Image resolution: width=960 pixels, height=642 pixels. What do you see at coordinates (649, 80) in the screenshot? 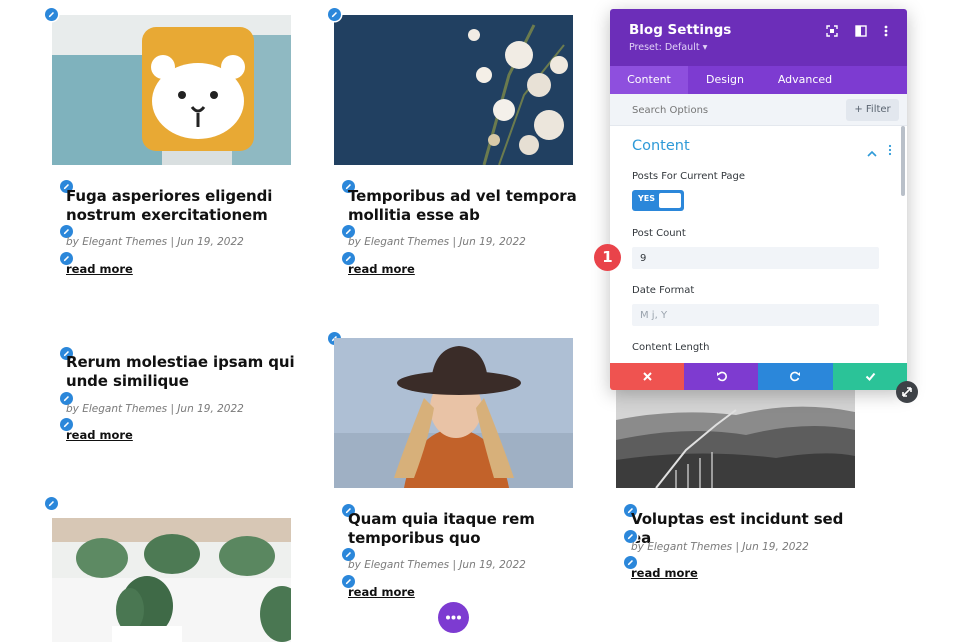
I see `tab-content: Content` at bounding box center [649, 80].